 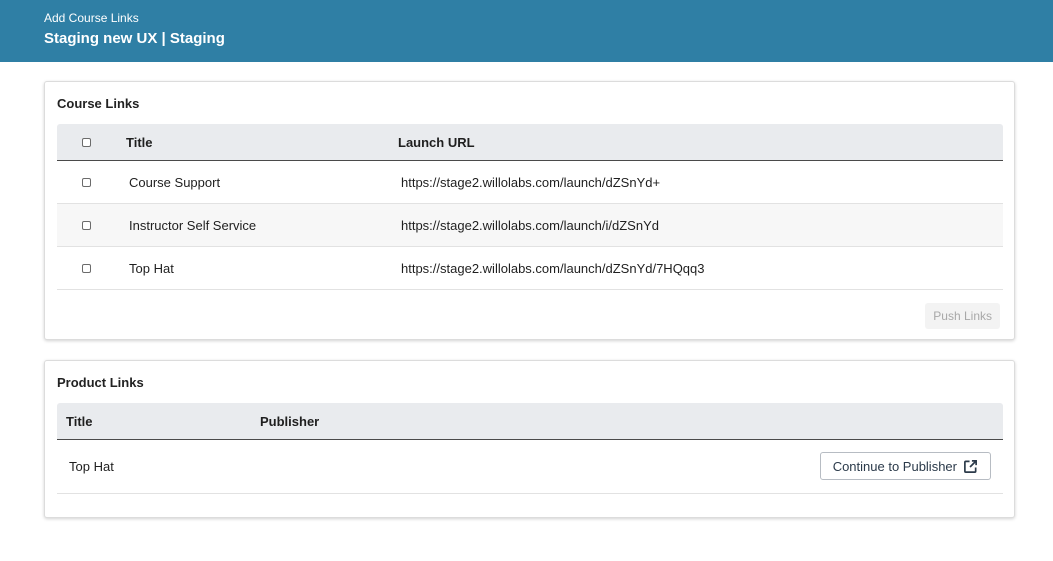 I want to click on external-link-icon, so click(x=970, y=466).